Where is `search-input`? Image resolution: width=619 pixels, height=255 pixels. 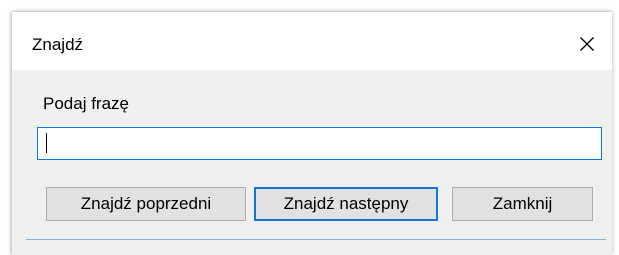
search-input is located at coordinates (319, 143).